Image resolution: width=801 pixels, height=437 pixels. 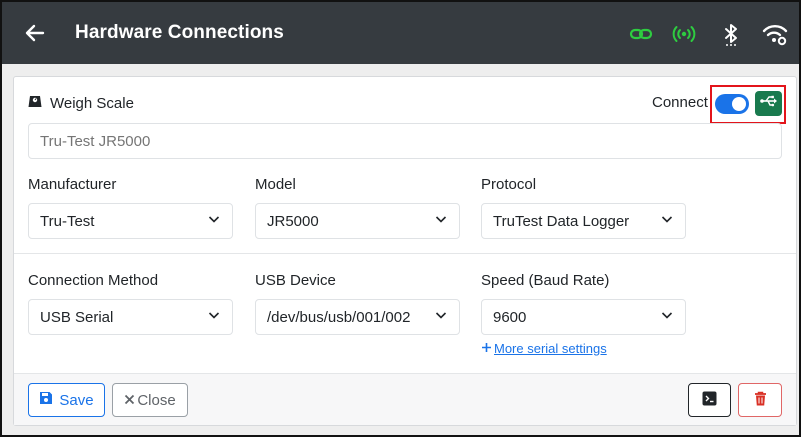 I want to click on model-select: JR5000, so click(x=357, y=221).